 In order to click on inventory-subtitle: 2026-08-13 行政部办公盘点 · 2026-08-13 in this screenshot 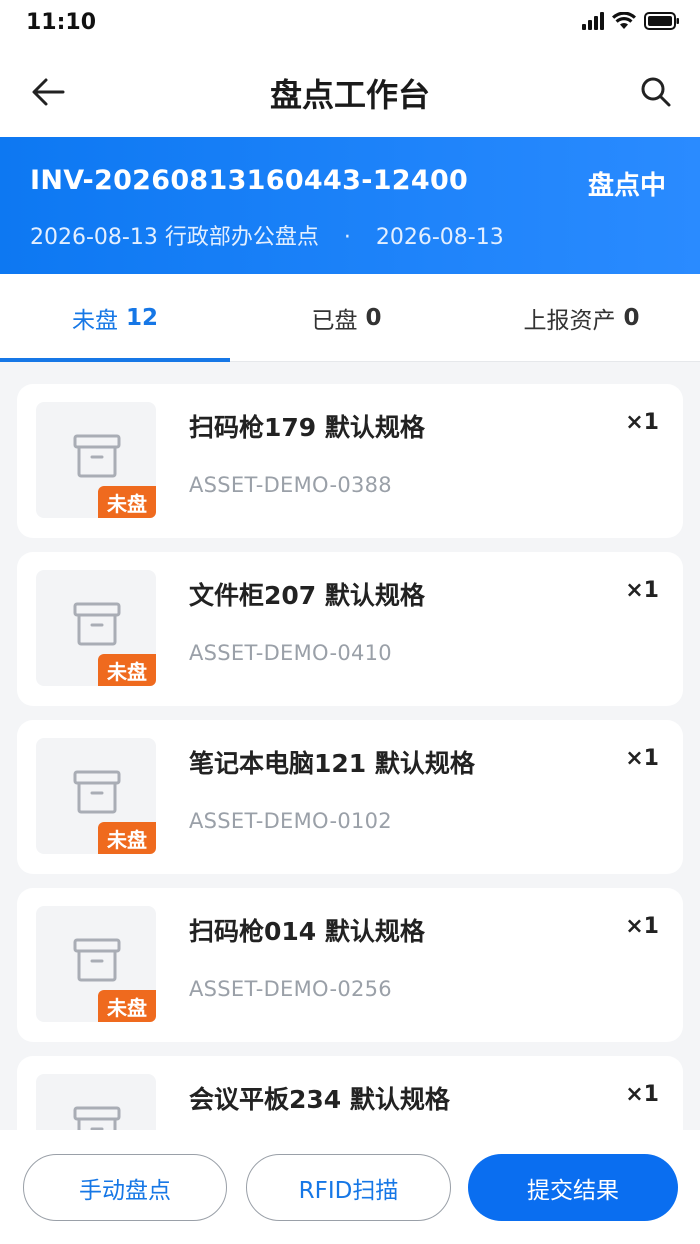, I will do `click(267, 235)`.